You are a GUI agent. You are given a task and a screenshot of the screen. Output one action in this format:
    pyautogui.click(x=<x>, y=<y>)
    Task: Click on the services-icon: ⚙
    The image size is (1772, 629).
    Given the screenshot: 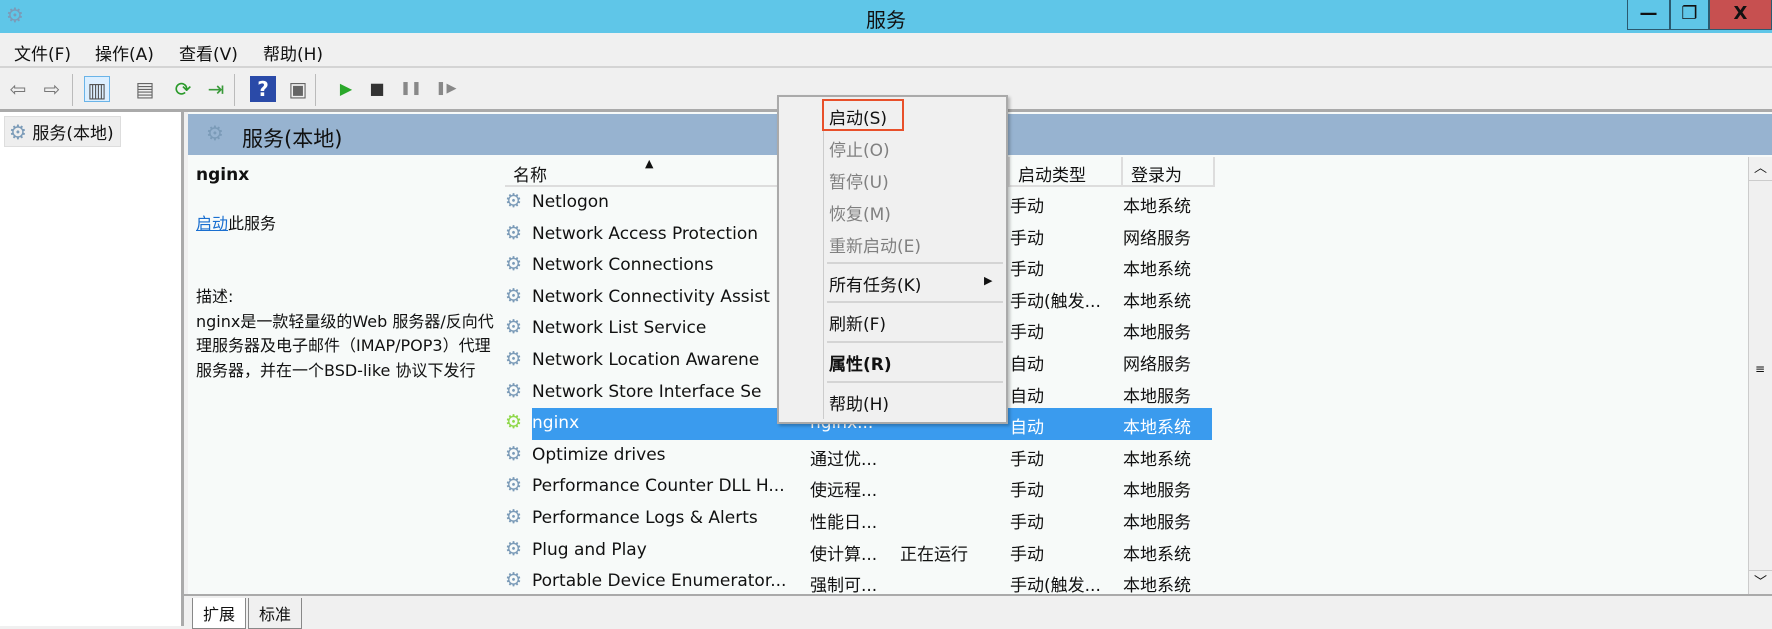 What is the action you would take?
    pyautogui.click(x=215, y=133)
    